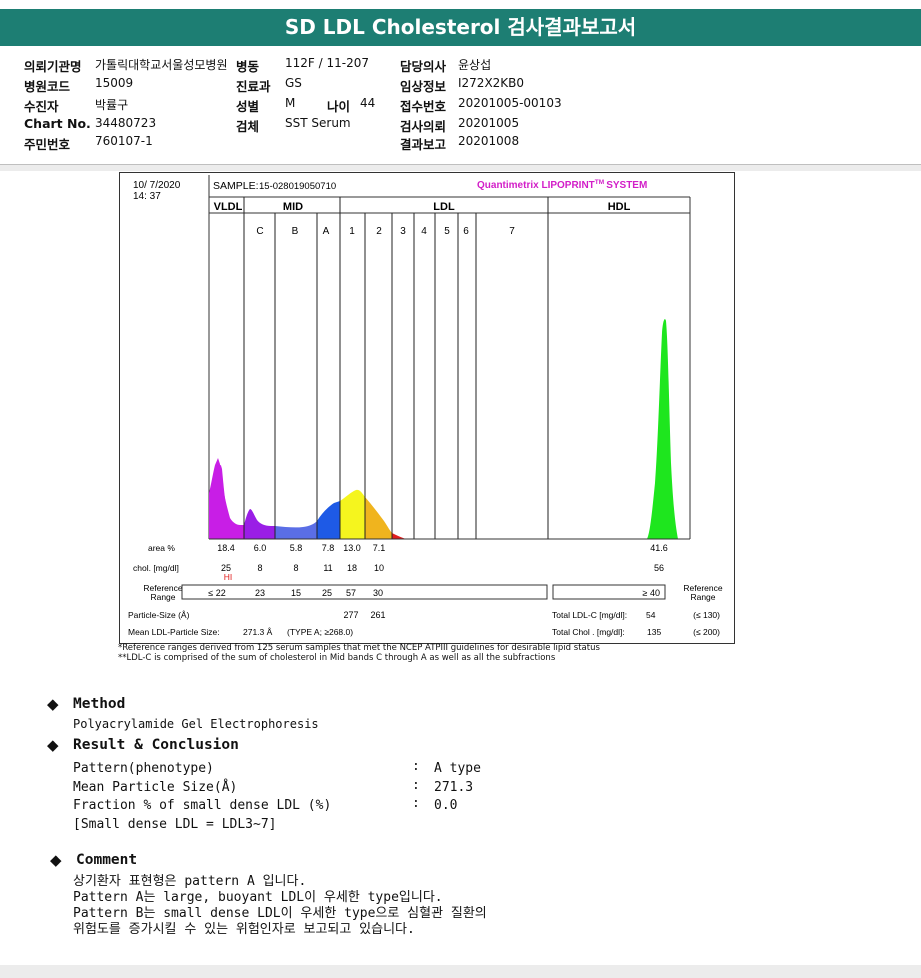  What do you see at coordinates (706, 615) in the screenshot?
I see `total-ldl-ref: (≤ 130)` at bounding box center [706, 615].